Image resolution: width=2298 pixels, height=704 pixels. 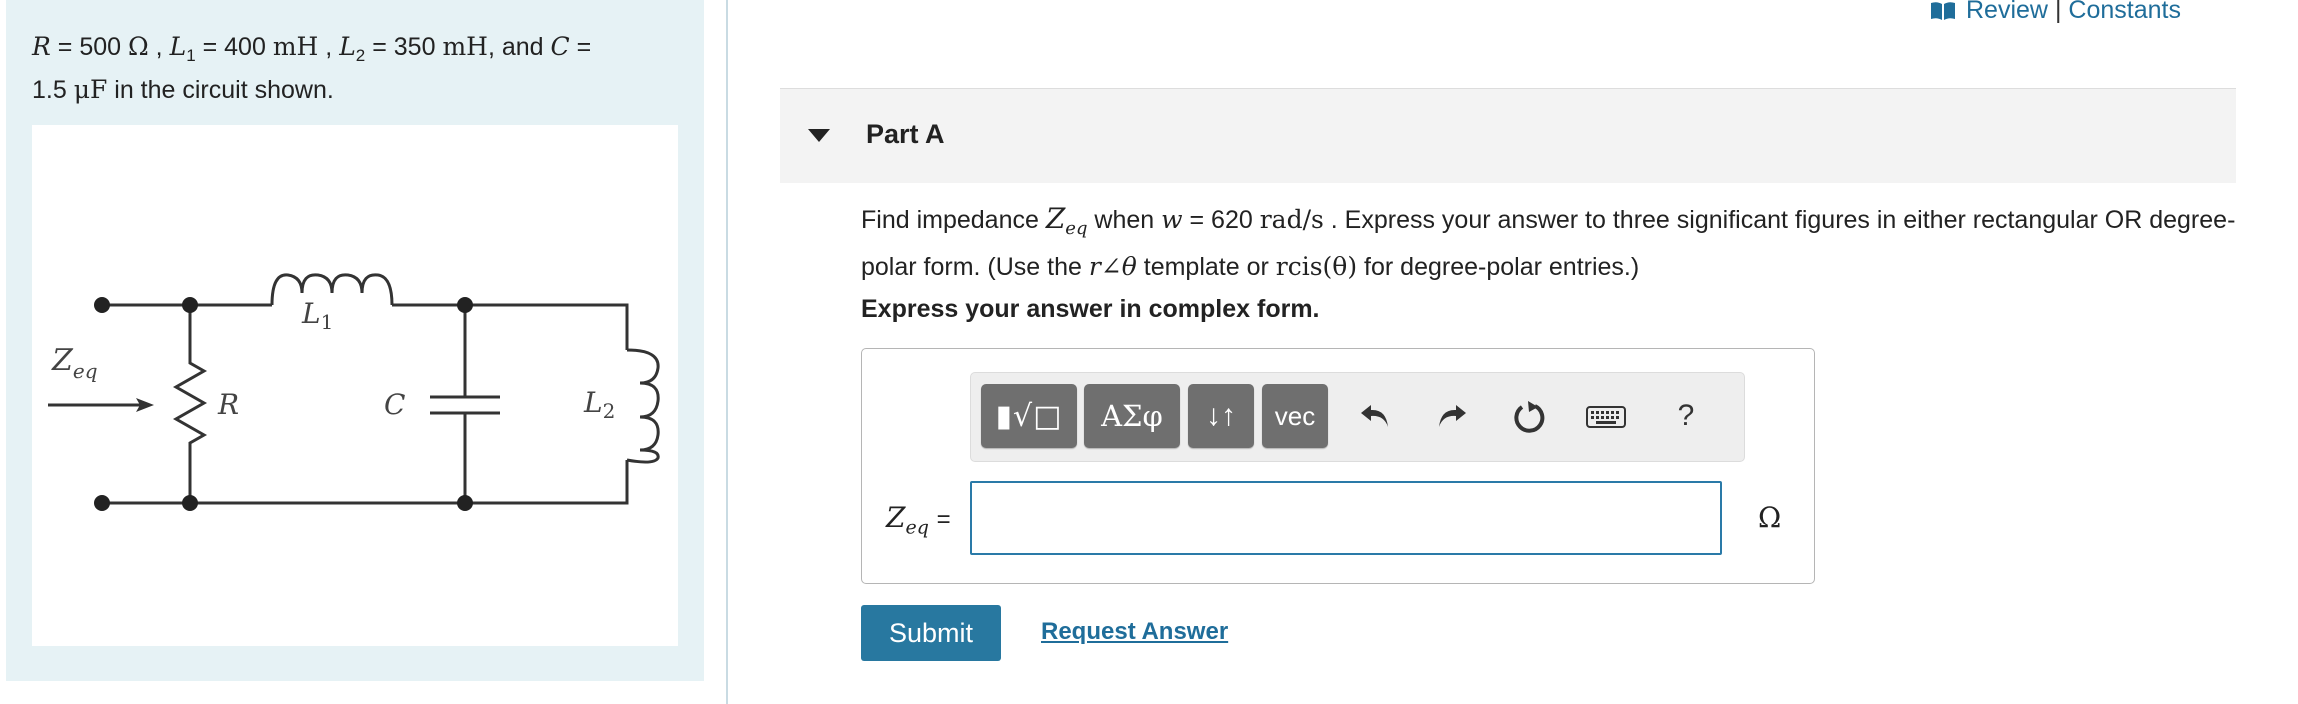 What do you see at coordinates (360, 55) in the screenshot?
I see `l2-subscript: 2` at bounding box center [360, 55].